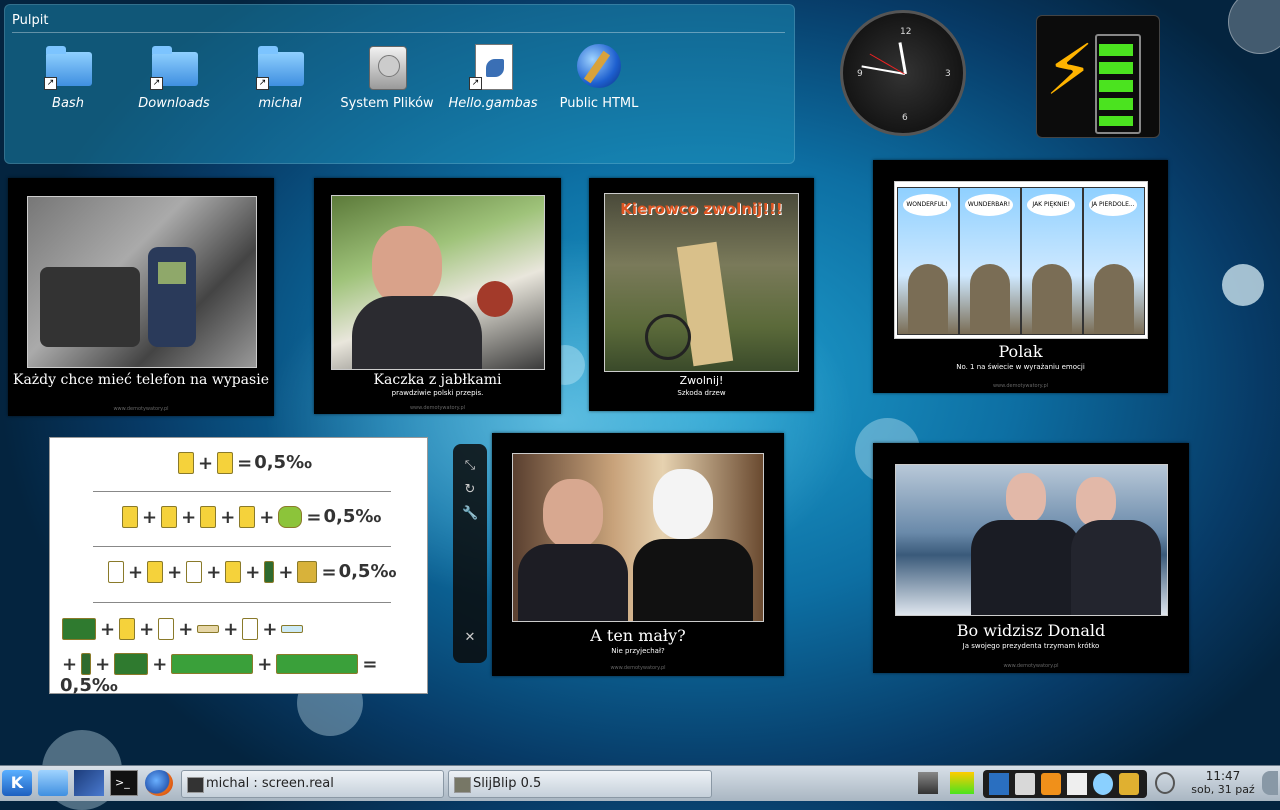 The image size is (1280, 810). Describe the element at coordinates (387, 68) in the screenshot. I see `hard-drive-icon` at that location.